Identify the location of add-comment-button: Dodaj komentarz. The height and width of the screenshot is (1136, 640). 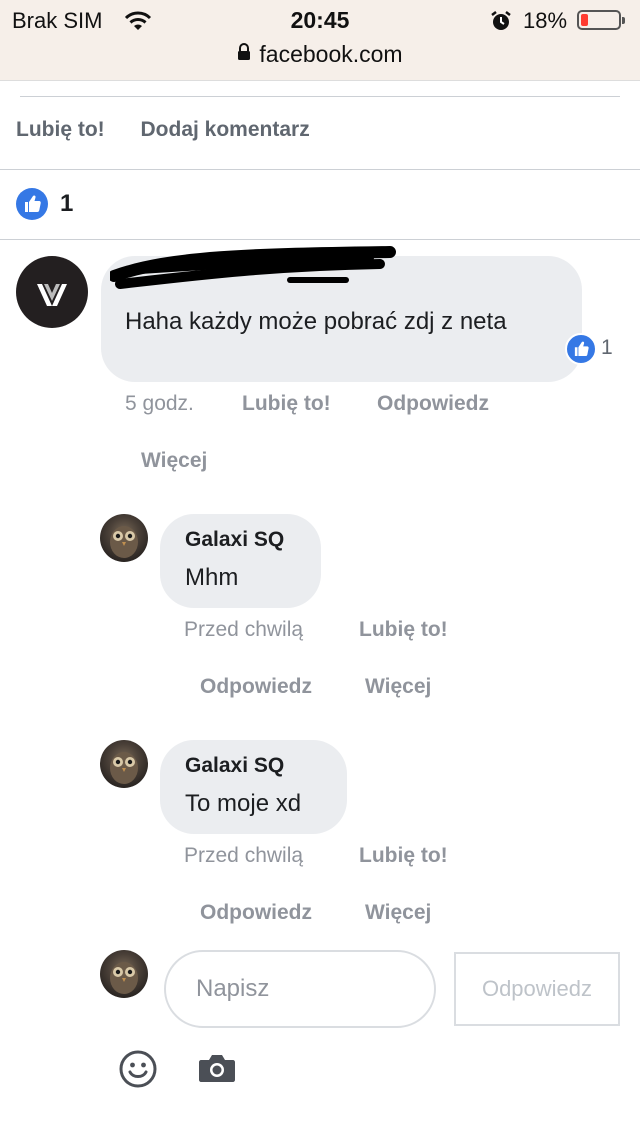
(225, 129).